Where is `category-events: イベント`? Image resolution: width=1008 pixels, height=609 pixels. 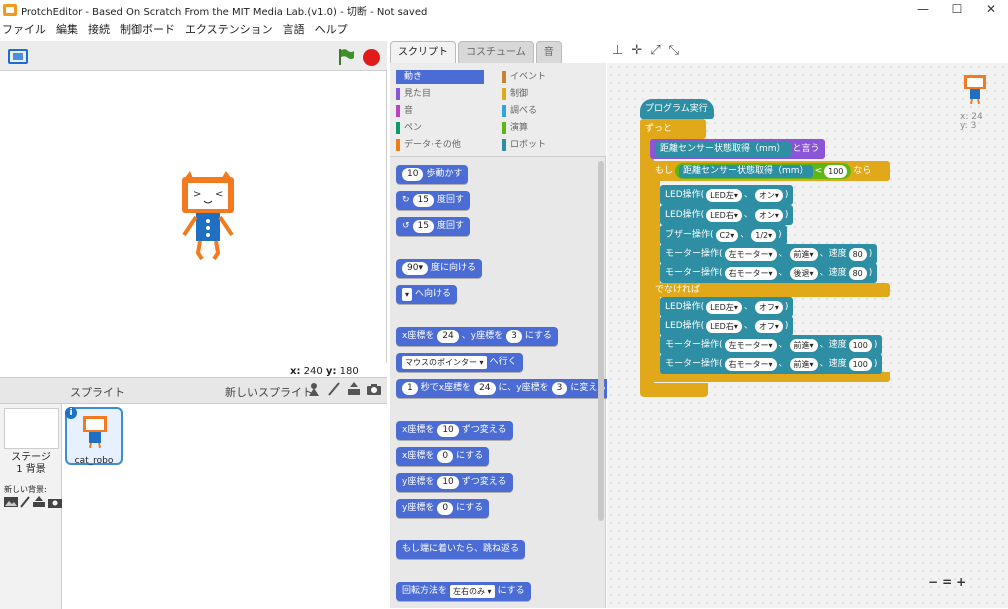 category-events: イベント is located at coordinates (524, 77).